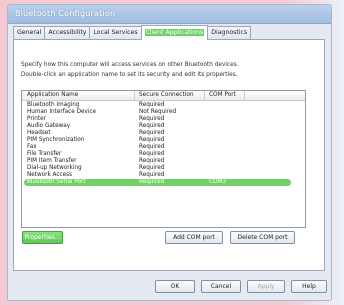  I want to click on list-item: PIM Item Transfer Required, so click(163, 161).